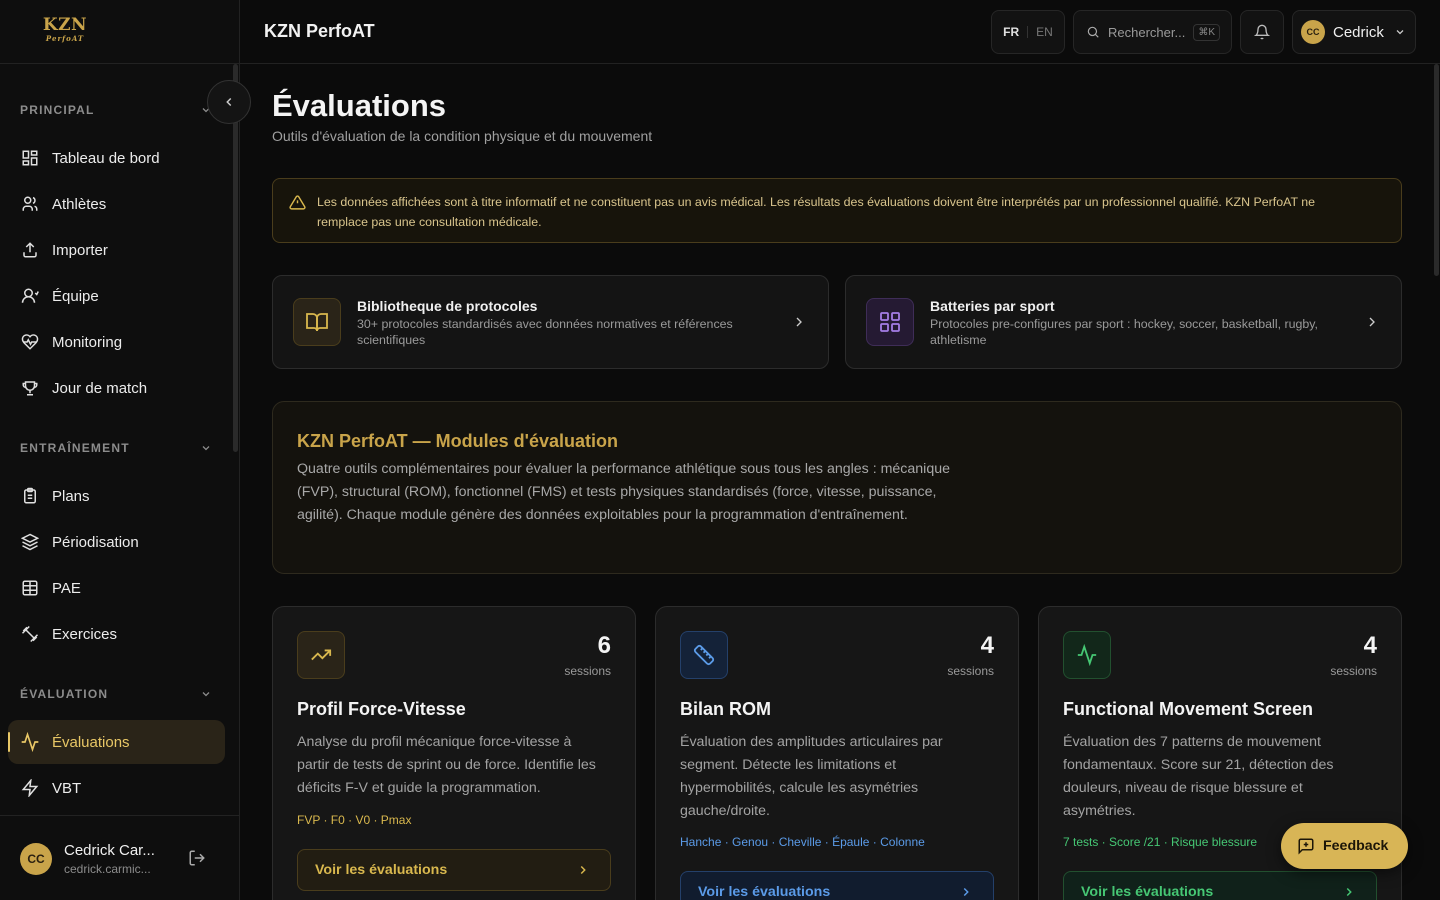 The width and height of the screenshot is (1440, 900). What do you see at coordinates (1206, 32) in the screenshot?
I see `search-shortcut: ⌘K` at bounding box center [1206, 32].